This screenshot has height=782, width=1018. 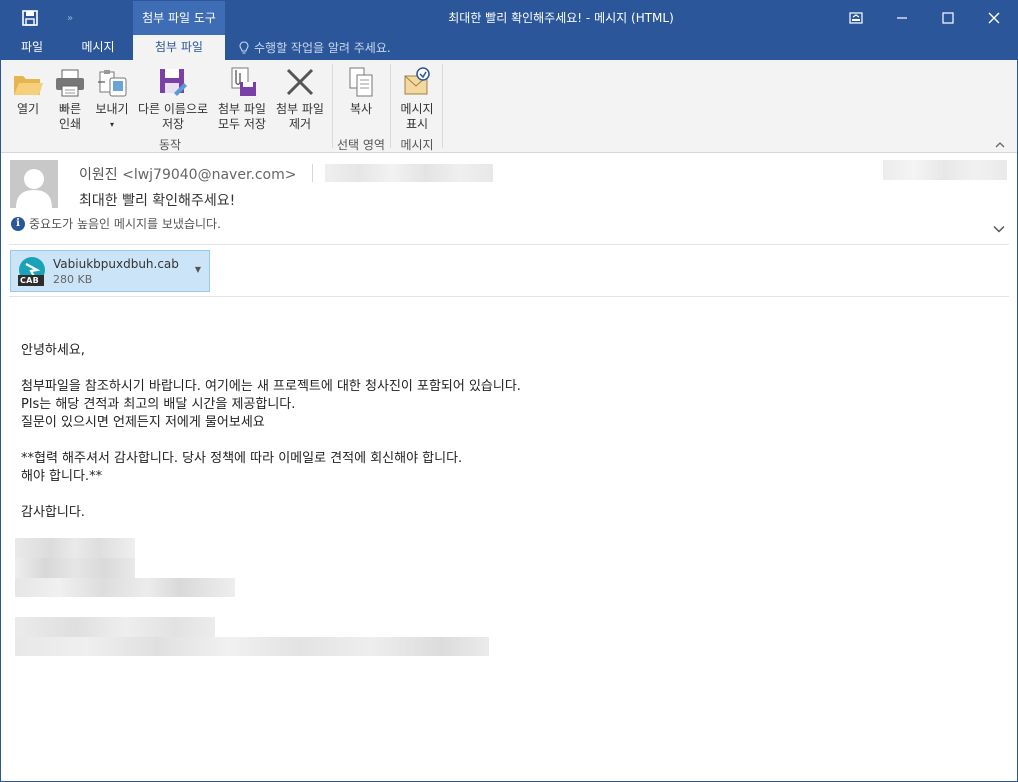 I want to click on sender-email: <lwj79040@naver.com>, so click(x=209, y=175).